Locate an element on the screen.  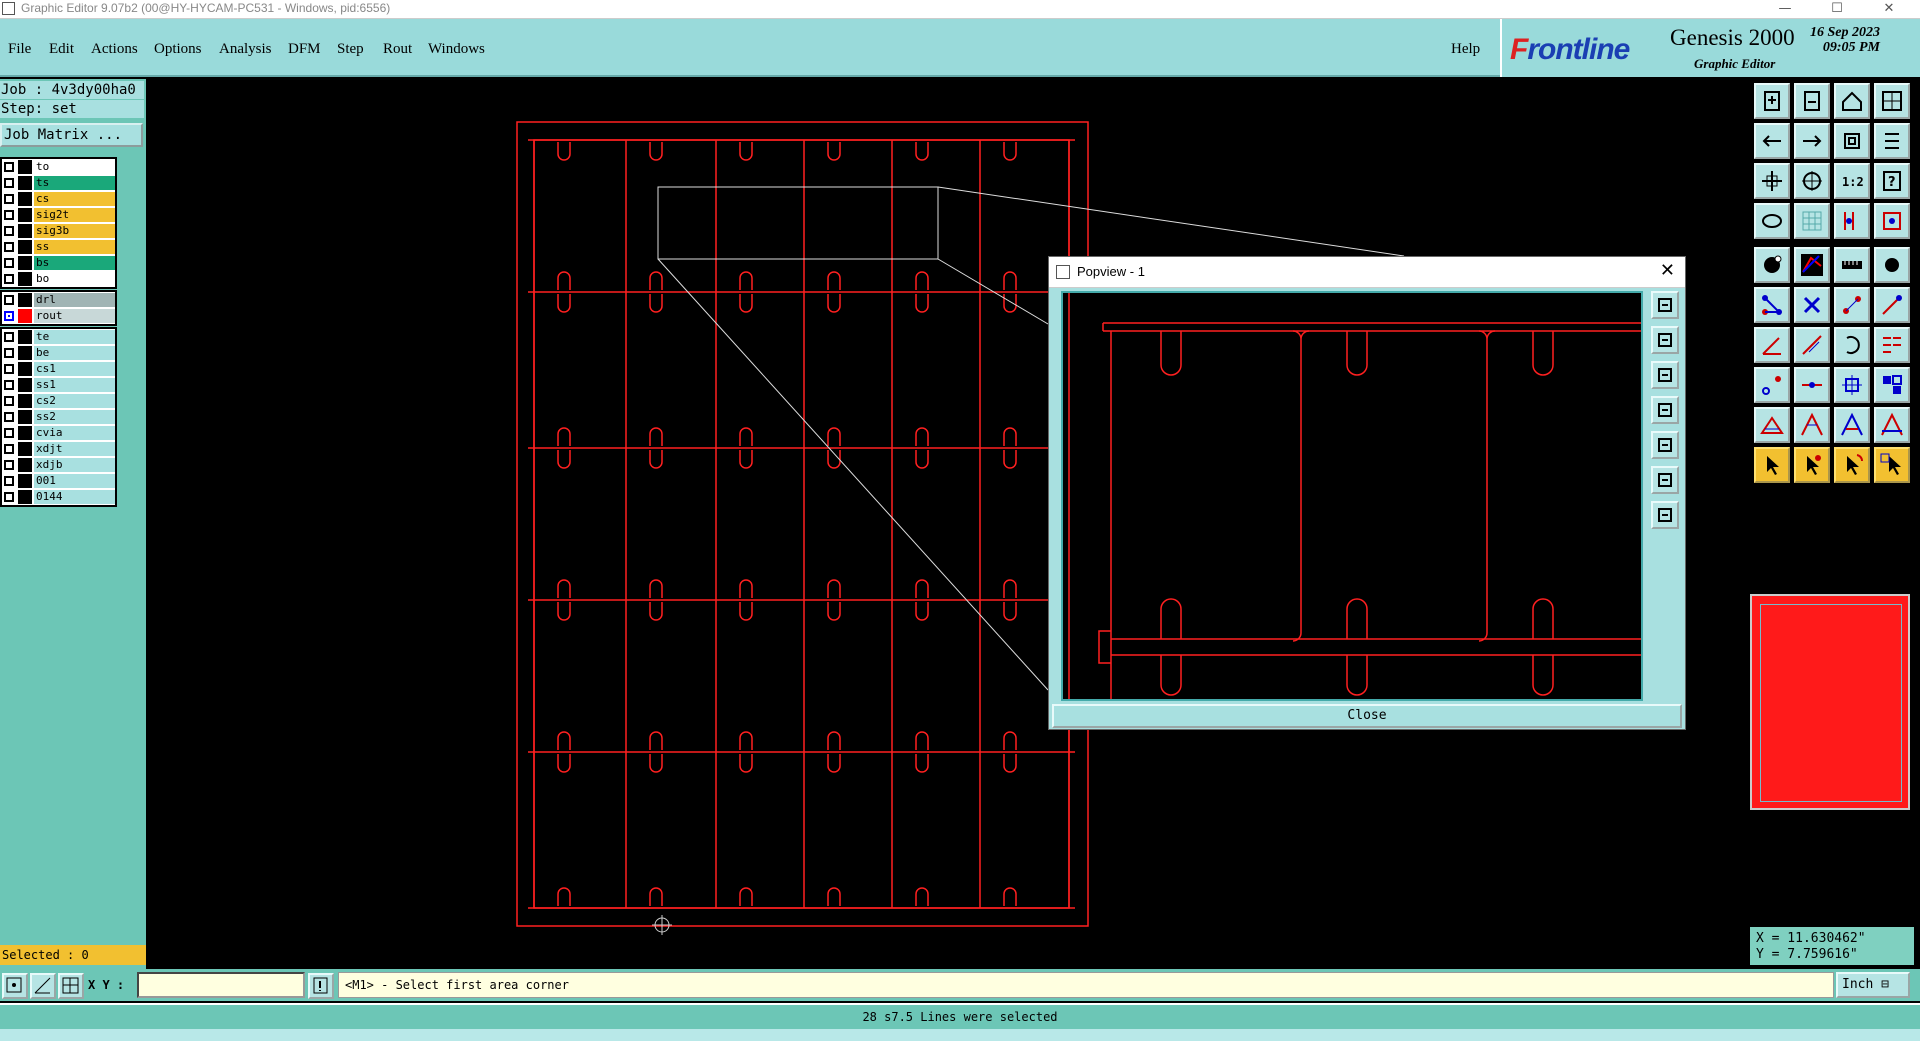
layer-name: be is located at coordinates (74, 353).